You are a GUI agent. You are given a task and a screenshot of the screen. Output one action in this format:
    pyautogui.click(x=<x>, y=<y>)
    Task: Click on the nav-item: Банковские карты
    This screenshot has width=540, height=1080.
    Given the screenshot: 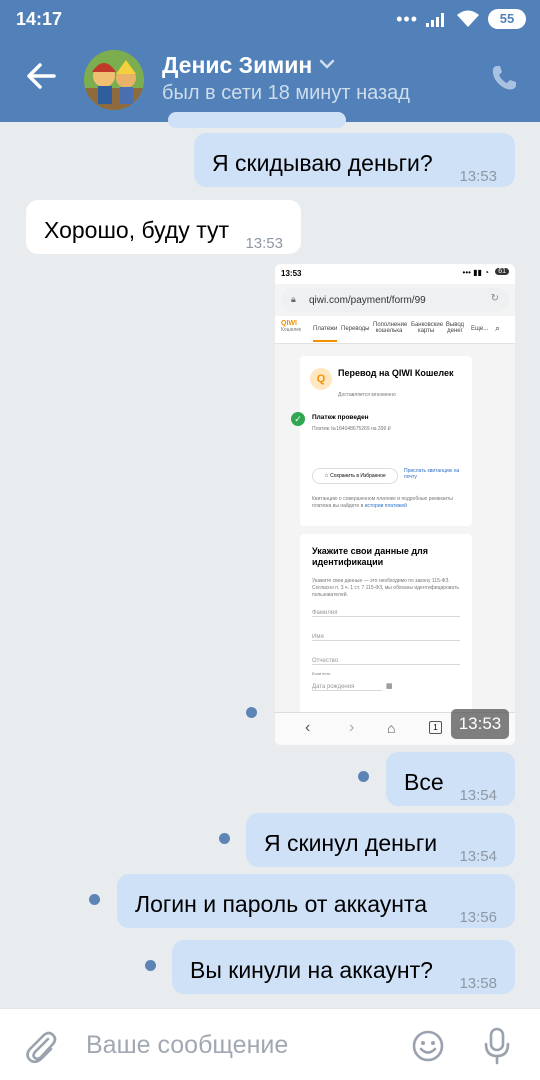 What is the action you would take?
    pyautogui.click(x=427, y=328)
    